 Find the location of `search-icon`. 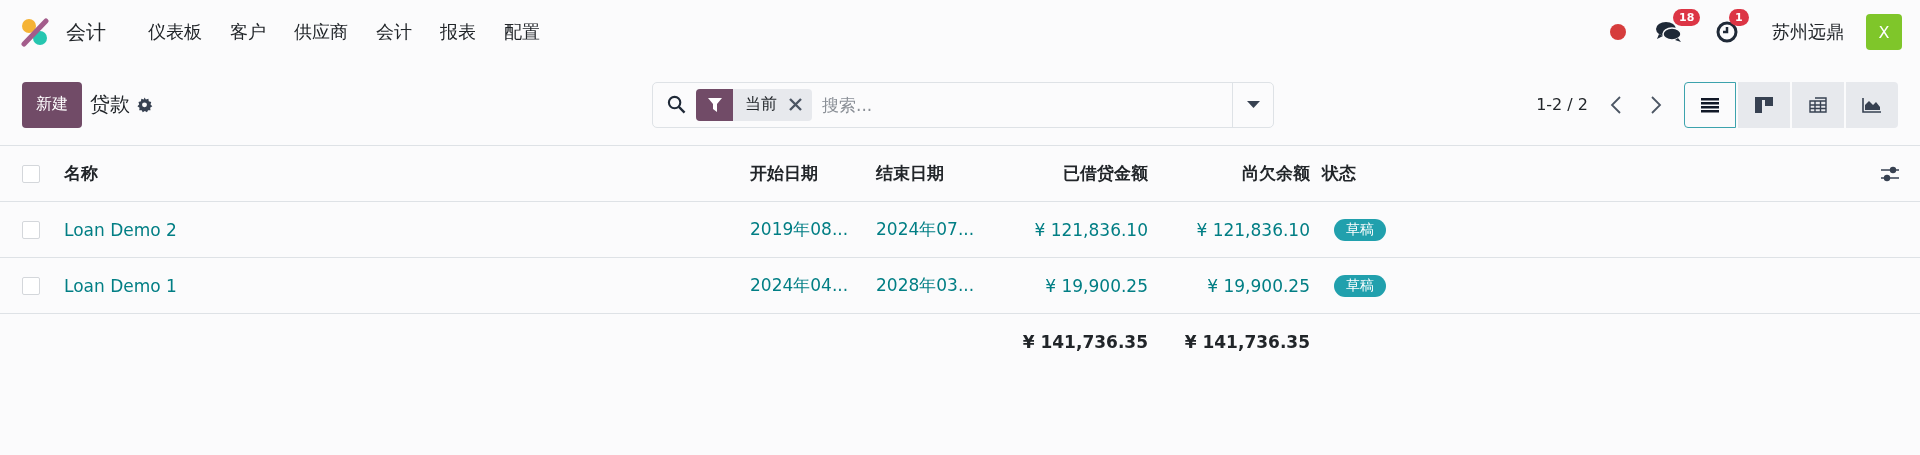

search-icon is located at coordinates (676, 104).